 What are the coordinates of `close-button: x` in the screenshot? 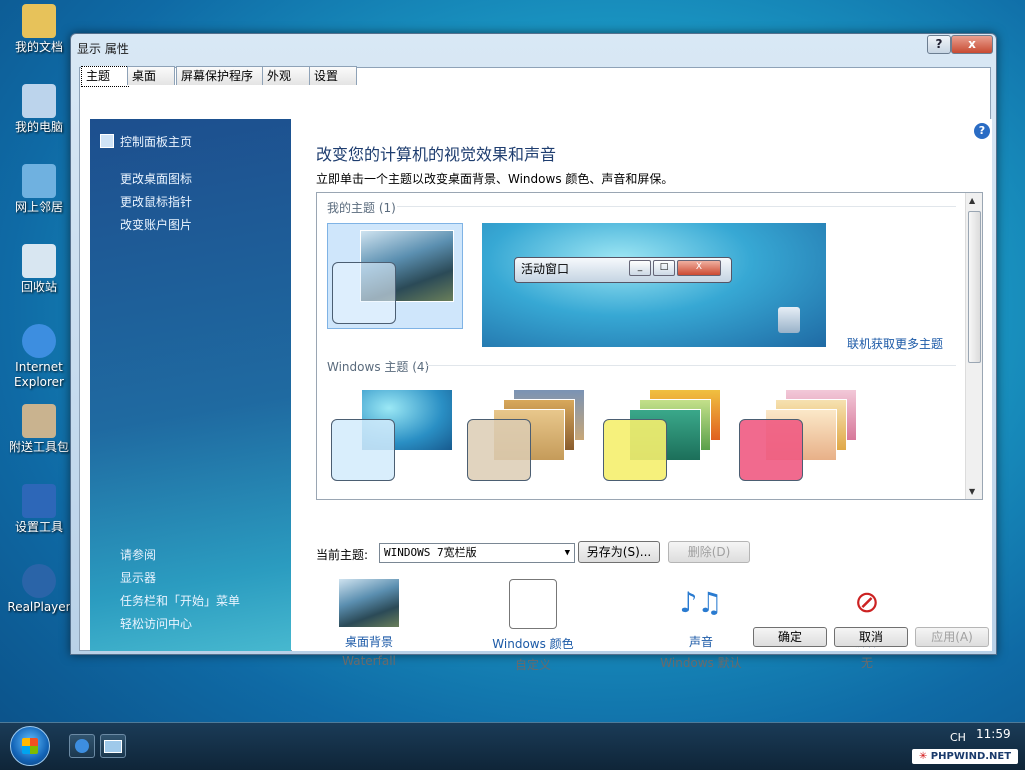 It's located at (972, 44).